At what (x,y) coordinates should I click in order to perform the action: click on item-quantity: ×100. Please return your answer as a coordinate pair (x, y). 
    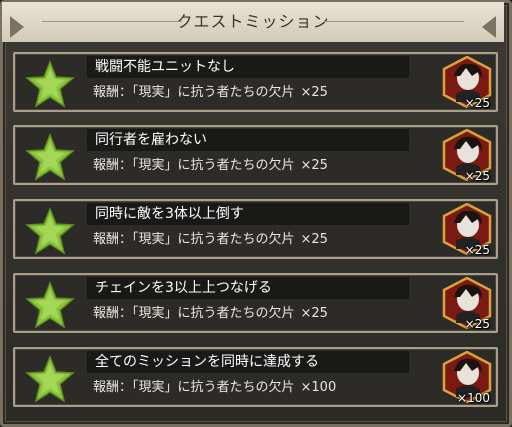
    Looking at the image, I should click on (473, 398).